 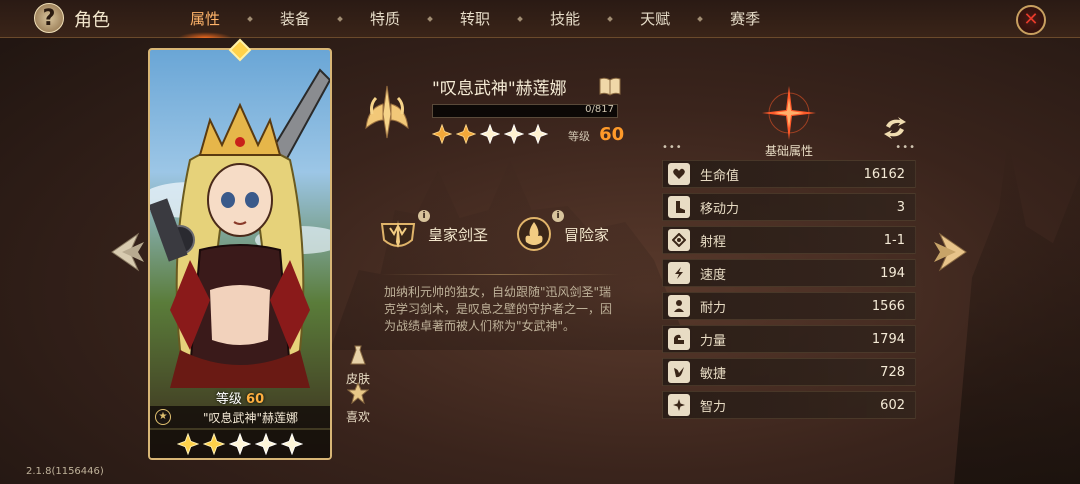 I want to click on tab-season: 赛季, so click(x=745, y=19).